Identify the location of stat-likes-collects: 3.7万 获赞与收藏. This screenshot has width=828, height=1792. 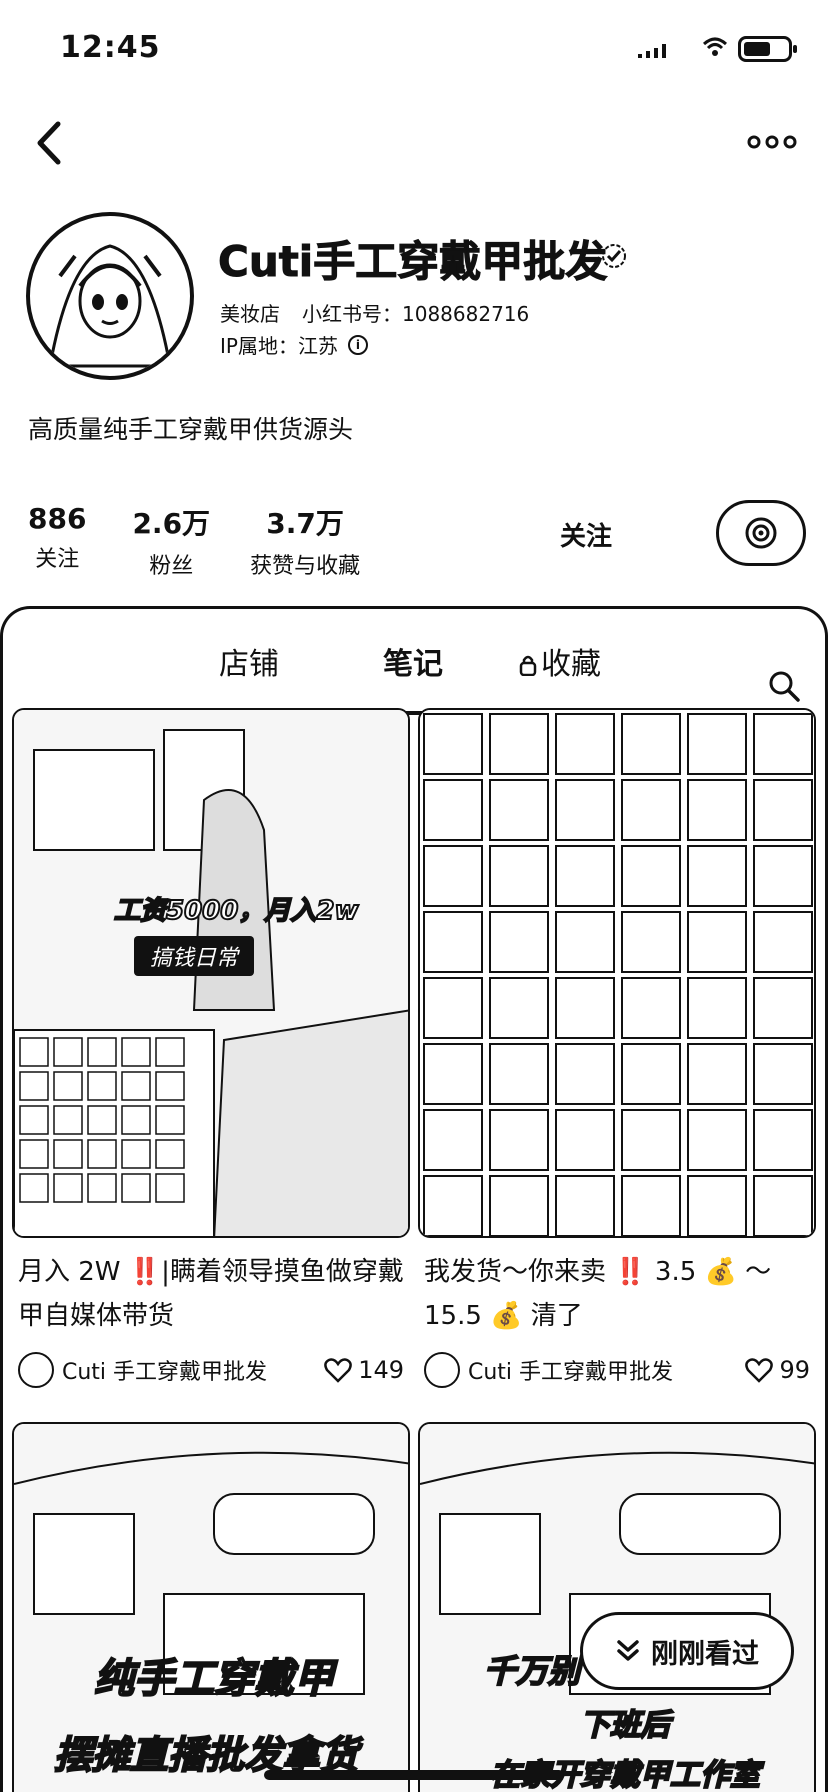
(305, 541).